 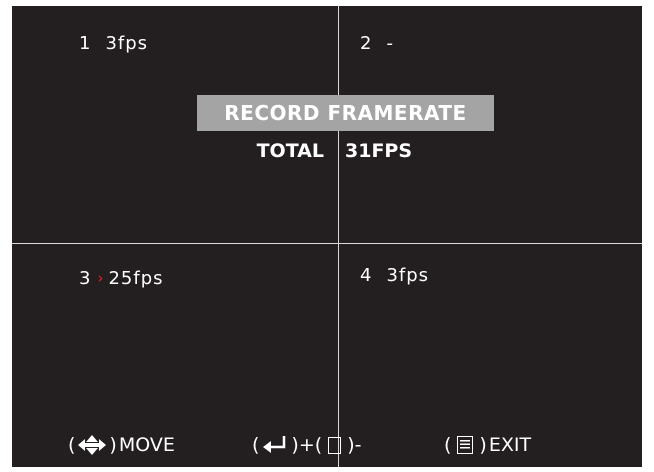 I want to click on minus-label: -, so click(x=358, y=445).